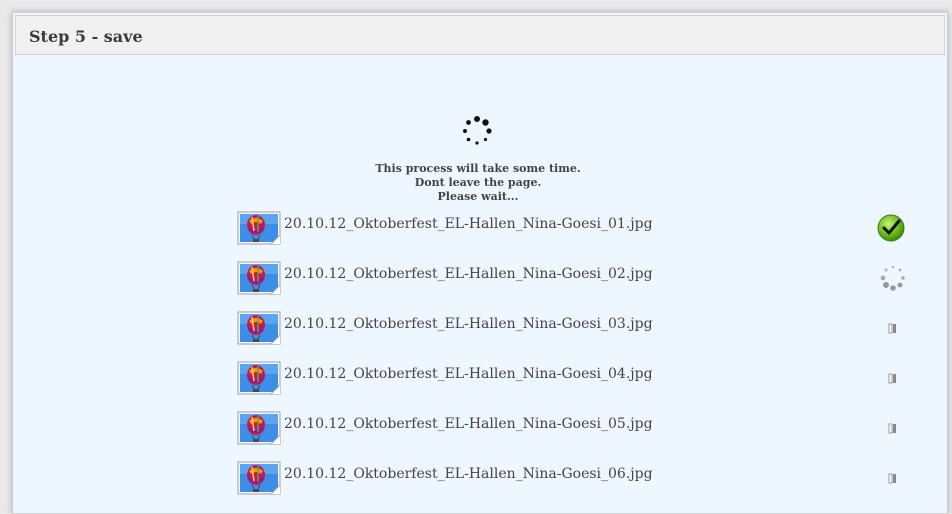 The height and width of the screenshot is (514, 952). Describe the element at coordinates (86, 36) in the screenshot. I see `panel-title: Step 5 - save` at that location.